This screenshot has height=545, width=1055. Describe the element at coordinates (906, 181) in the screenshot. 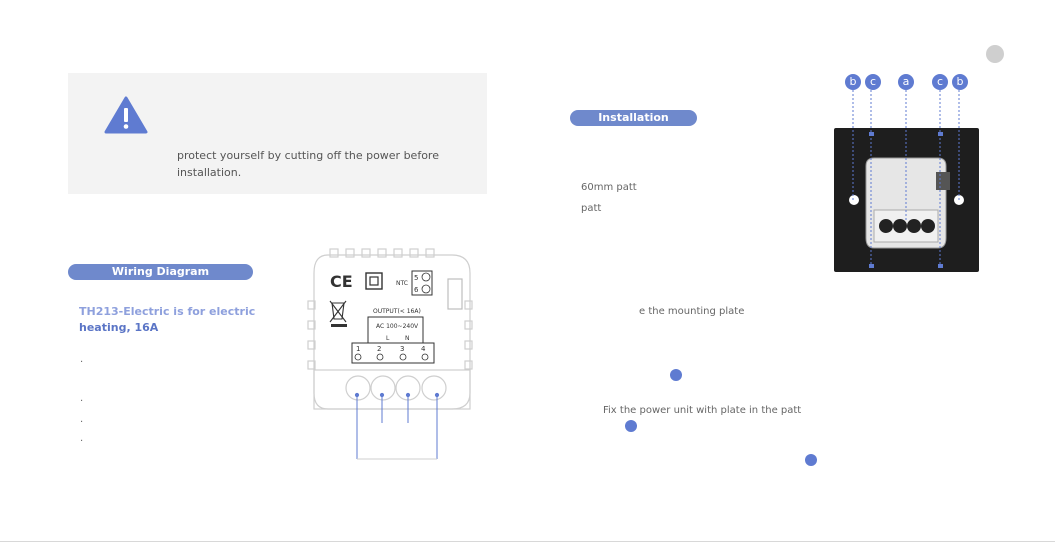

I see `mounting-plate-photo` at that location.